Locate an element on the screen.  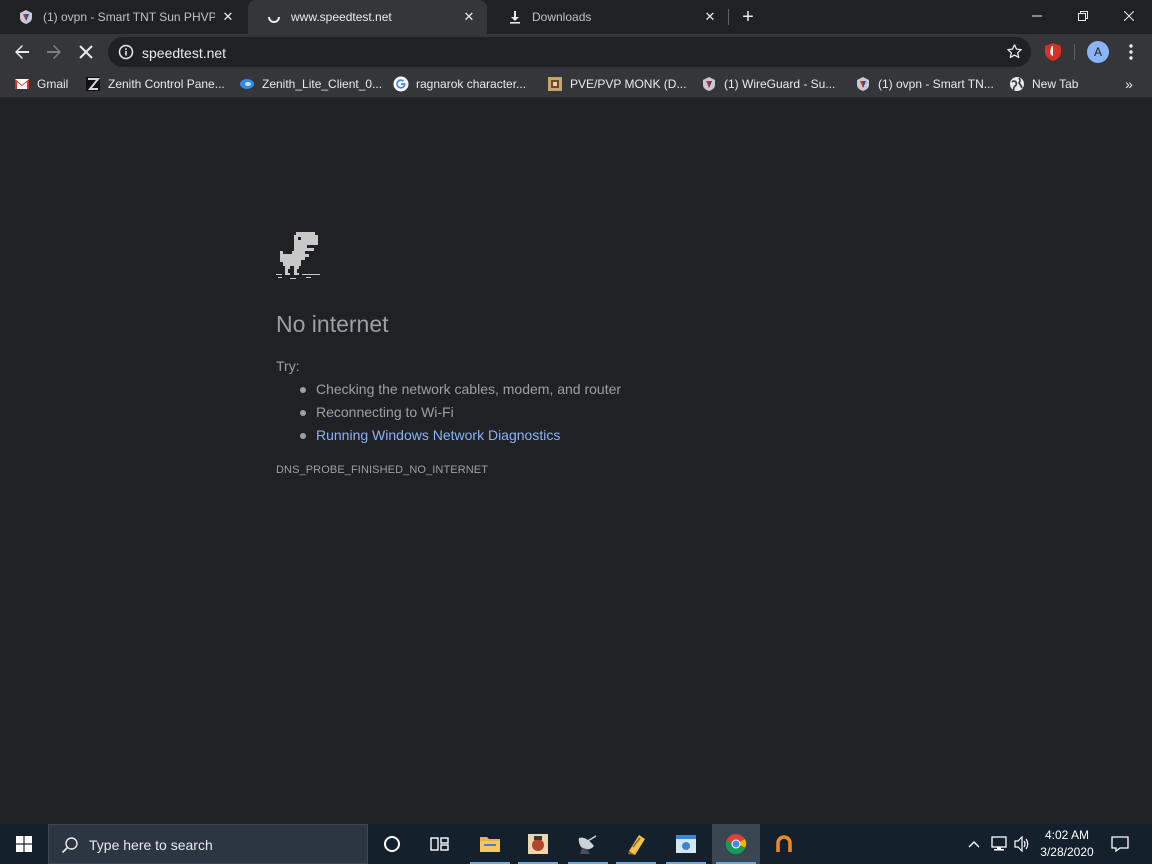
network-icon is located at coordinates (999, 843).